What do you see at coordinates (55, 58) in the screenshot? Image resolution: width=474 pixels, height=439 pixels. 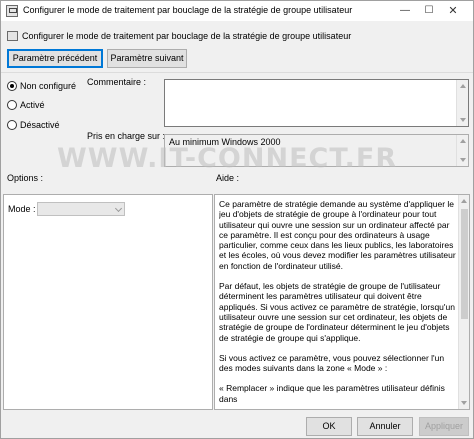 I see `previous-setting-button: Paramètre précédent` at bounding box center [55, 58].